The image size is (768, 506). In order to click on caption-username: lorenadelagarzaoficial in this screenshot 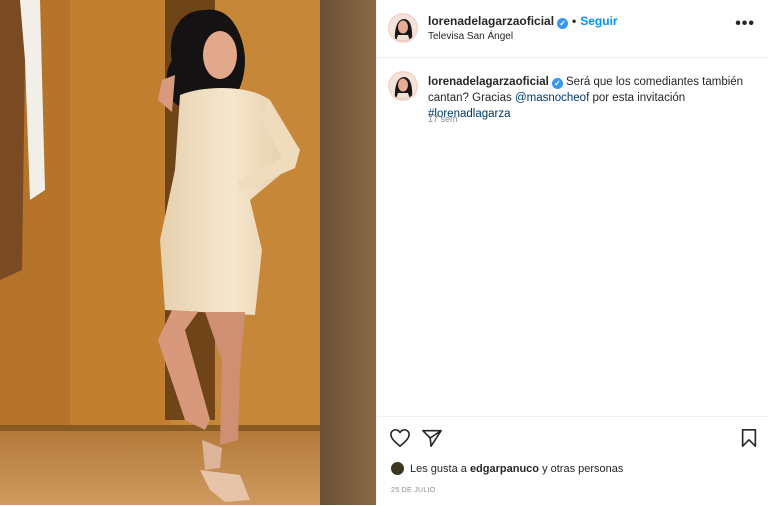, I will do `click(488, 82)`.